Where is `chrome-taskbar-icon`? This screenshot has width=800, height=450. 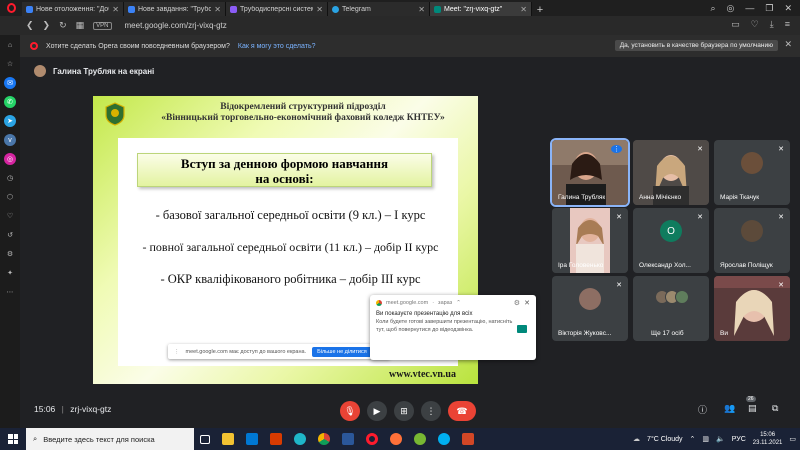
chrome-taskbar-icon is located at coordinates (324, 439).